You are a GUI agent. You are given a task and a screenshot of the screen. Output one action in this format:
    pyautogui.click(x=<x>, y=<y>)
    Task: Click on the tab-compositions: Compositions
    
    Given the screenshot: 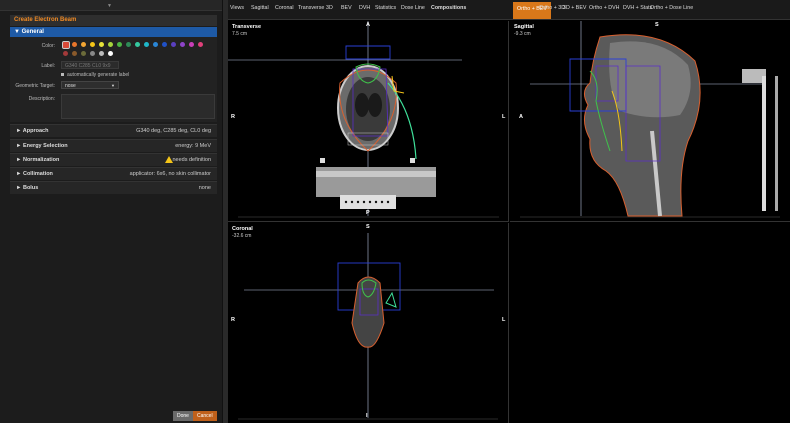 What is the action you would take?
    pyautogui.click(x=448, y=8)
    